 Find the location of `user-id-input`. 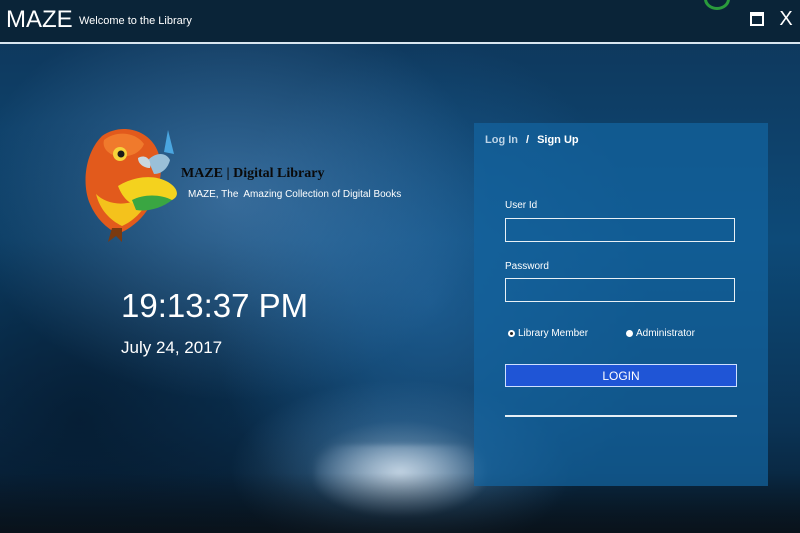

user-id-input is located at coordinates (620, 230).